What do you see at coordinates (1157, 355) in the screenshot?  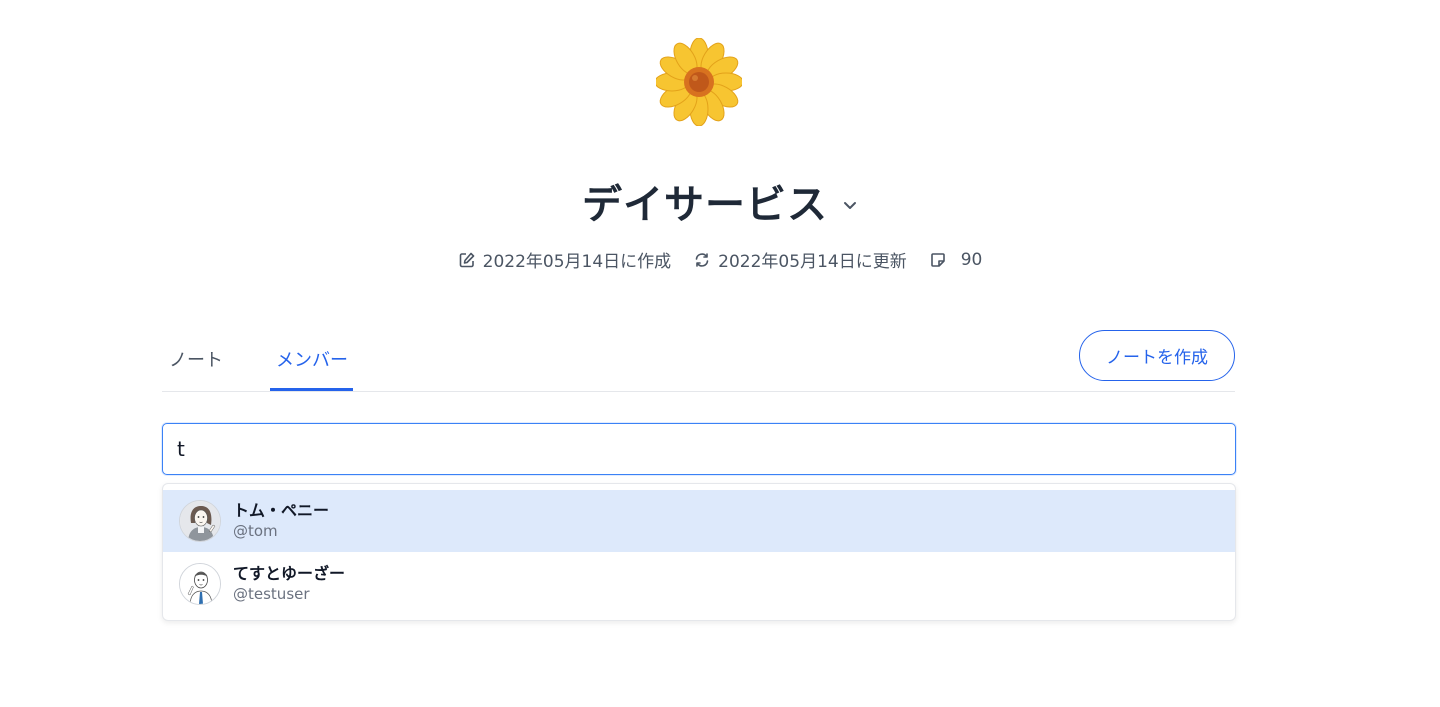 I see `create-note-button: ノートを作成` at bounding box center [1157, 355].